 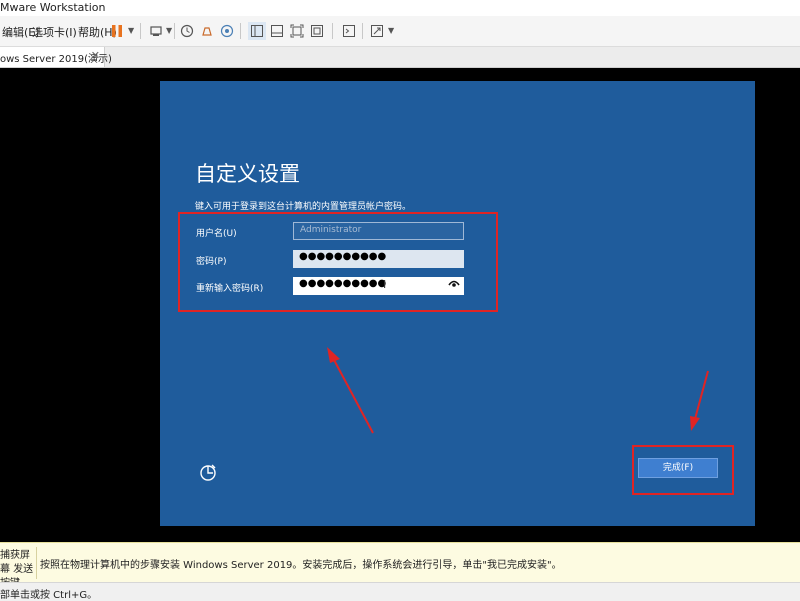 What do you see at coordinates (49, 595) in the screenshot?
I see `status-text: 部单击或按 Ctrl+G。` at bounding box center [49, 595].